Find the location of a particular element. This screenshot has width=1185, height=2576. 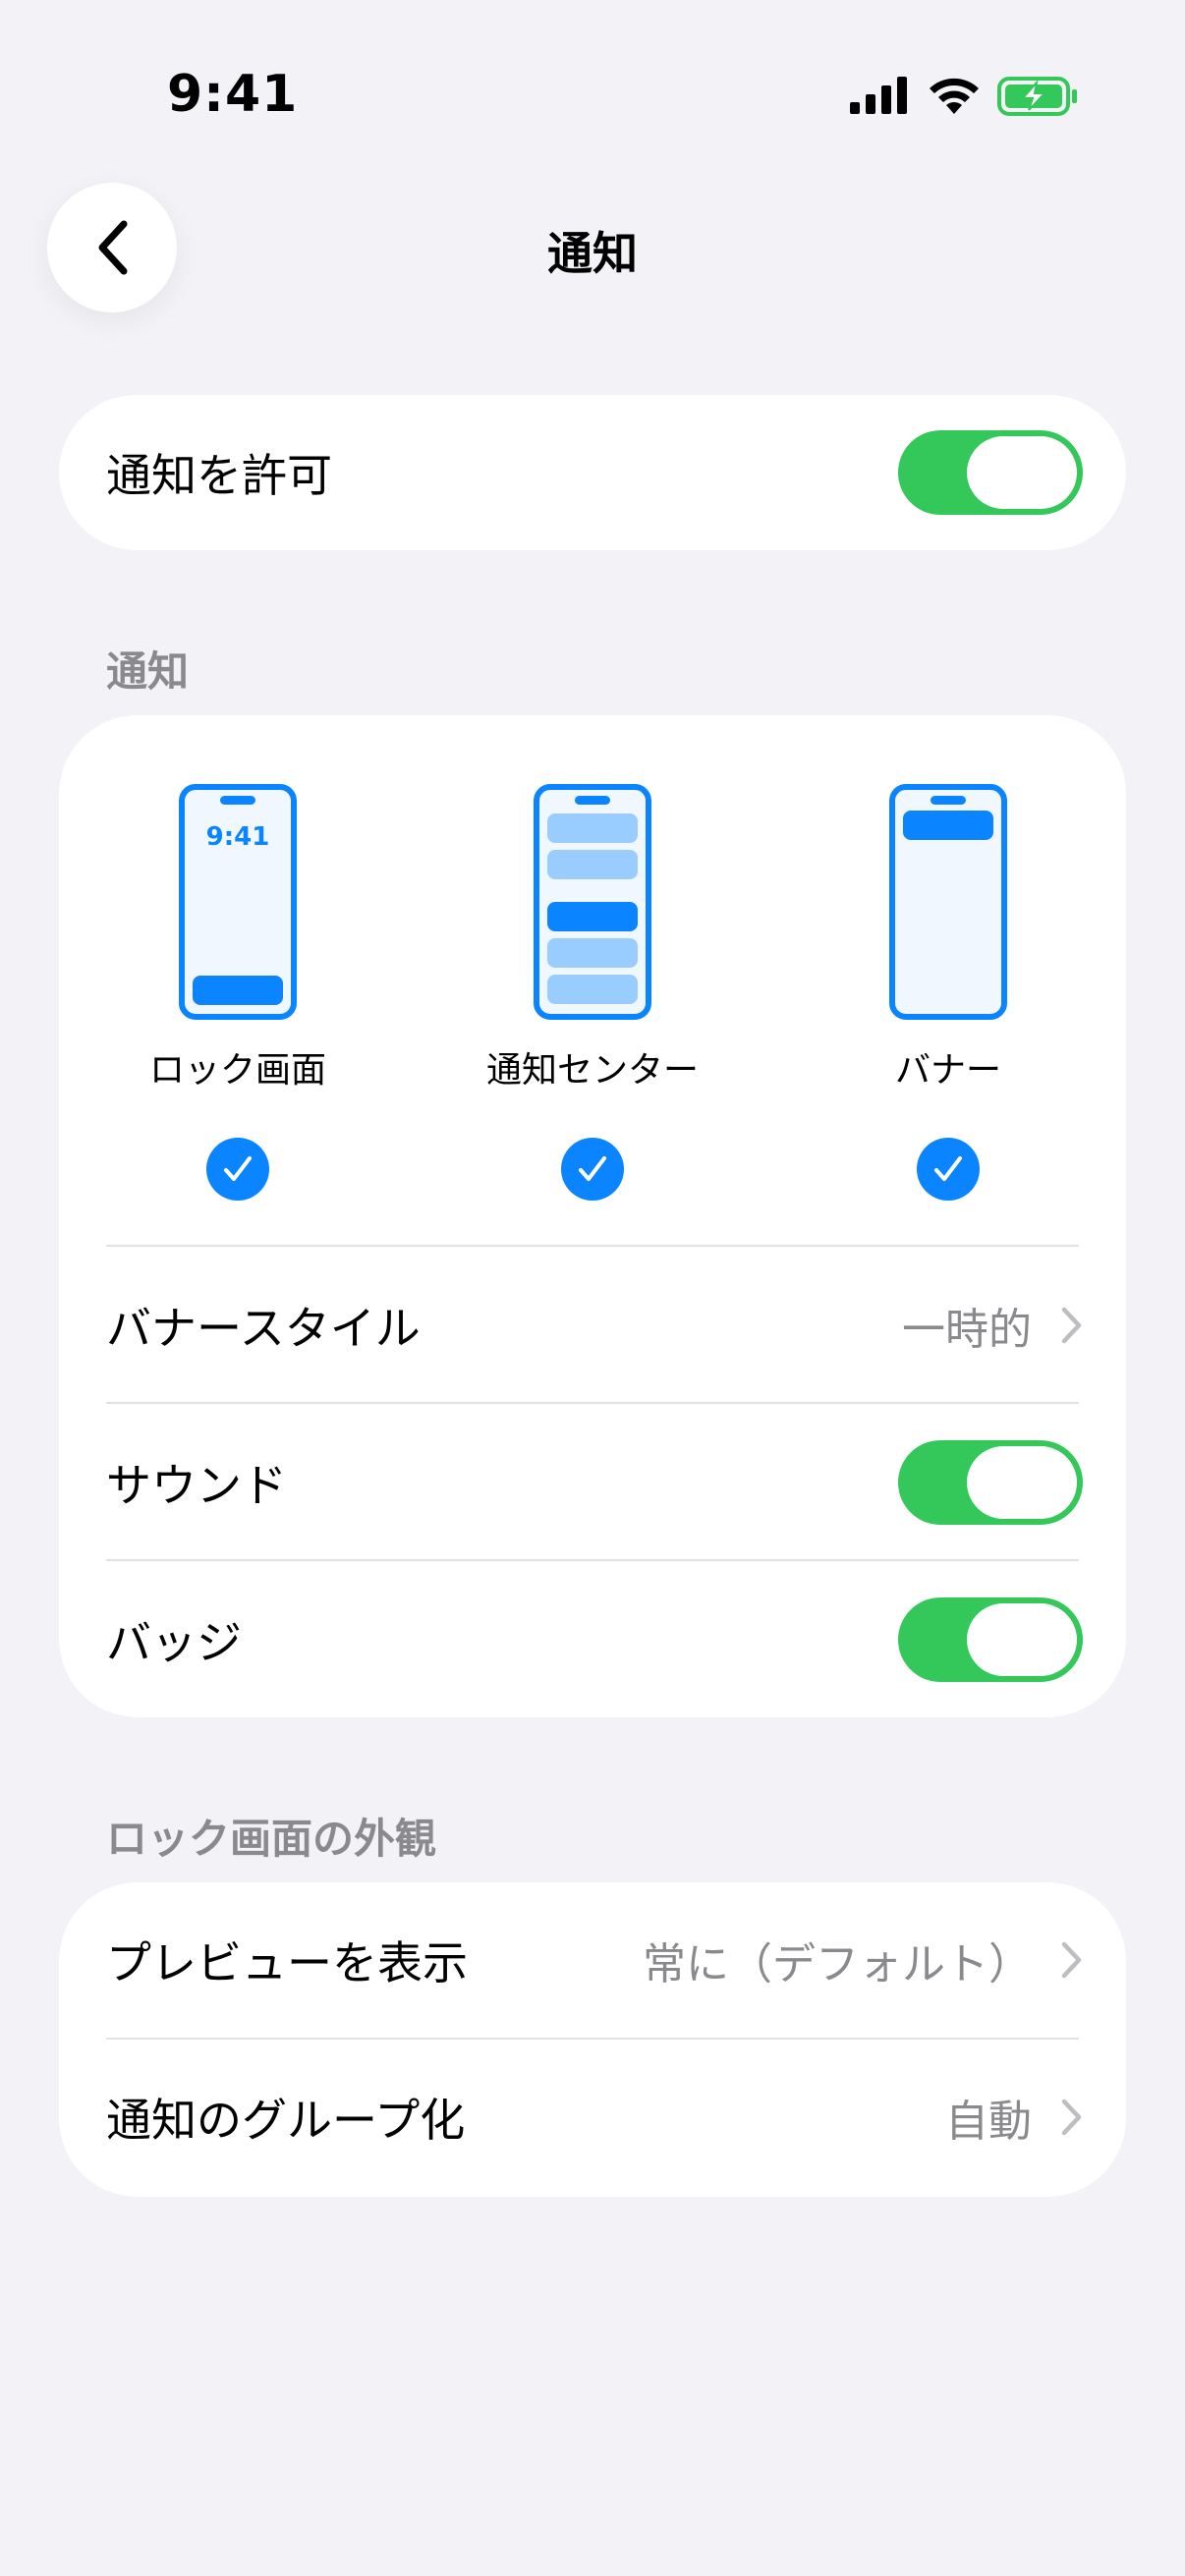

lock-screen-appearance-card: プレビューを表示 常に（デフォルト） 通知のグループ化 自動 is located at coordinates (592, 2039).